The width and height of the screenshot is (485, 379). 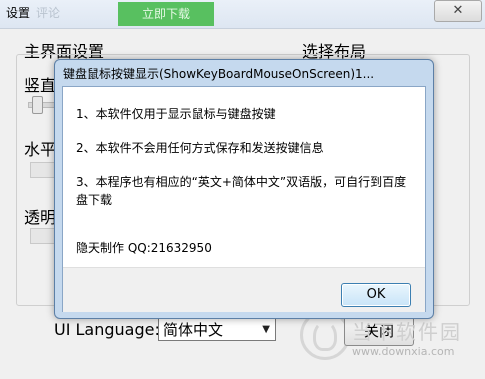 What do you see at coordinates (376, 295) in the screenshot?
I see `ok-button: OK` at bounding box center [376, 295].